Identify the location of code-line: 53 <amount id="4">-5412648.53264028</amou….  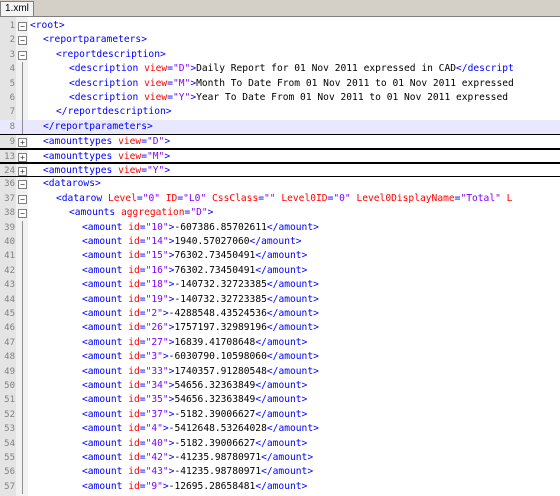
(280, 429).